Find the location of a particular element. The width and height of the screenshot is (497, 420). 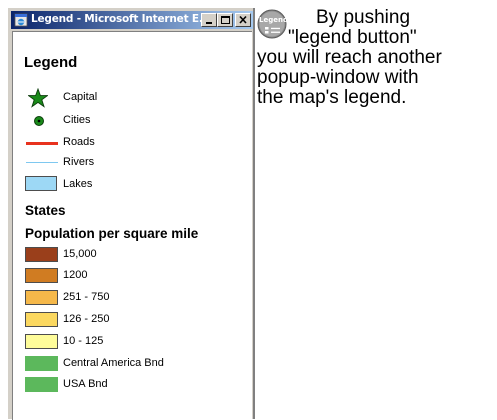

class-label-usa-bnd: USA Bnd is located at coordinates (85, 384).